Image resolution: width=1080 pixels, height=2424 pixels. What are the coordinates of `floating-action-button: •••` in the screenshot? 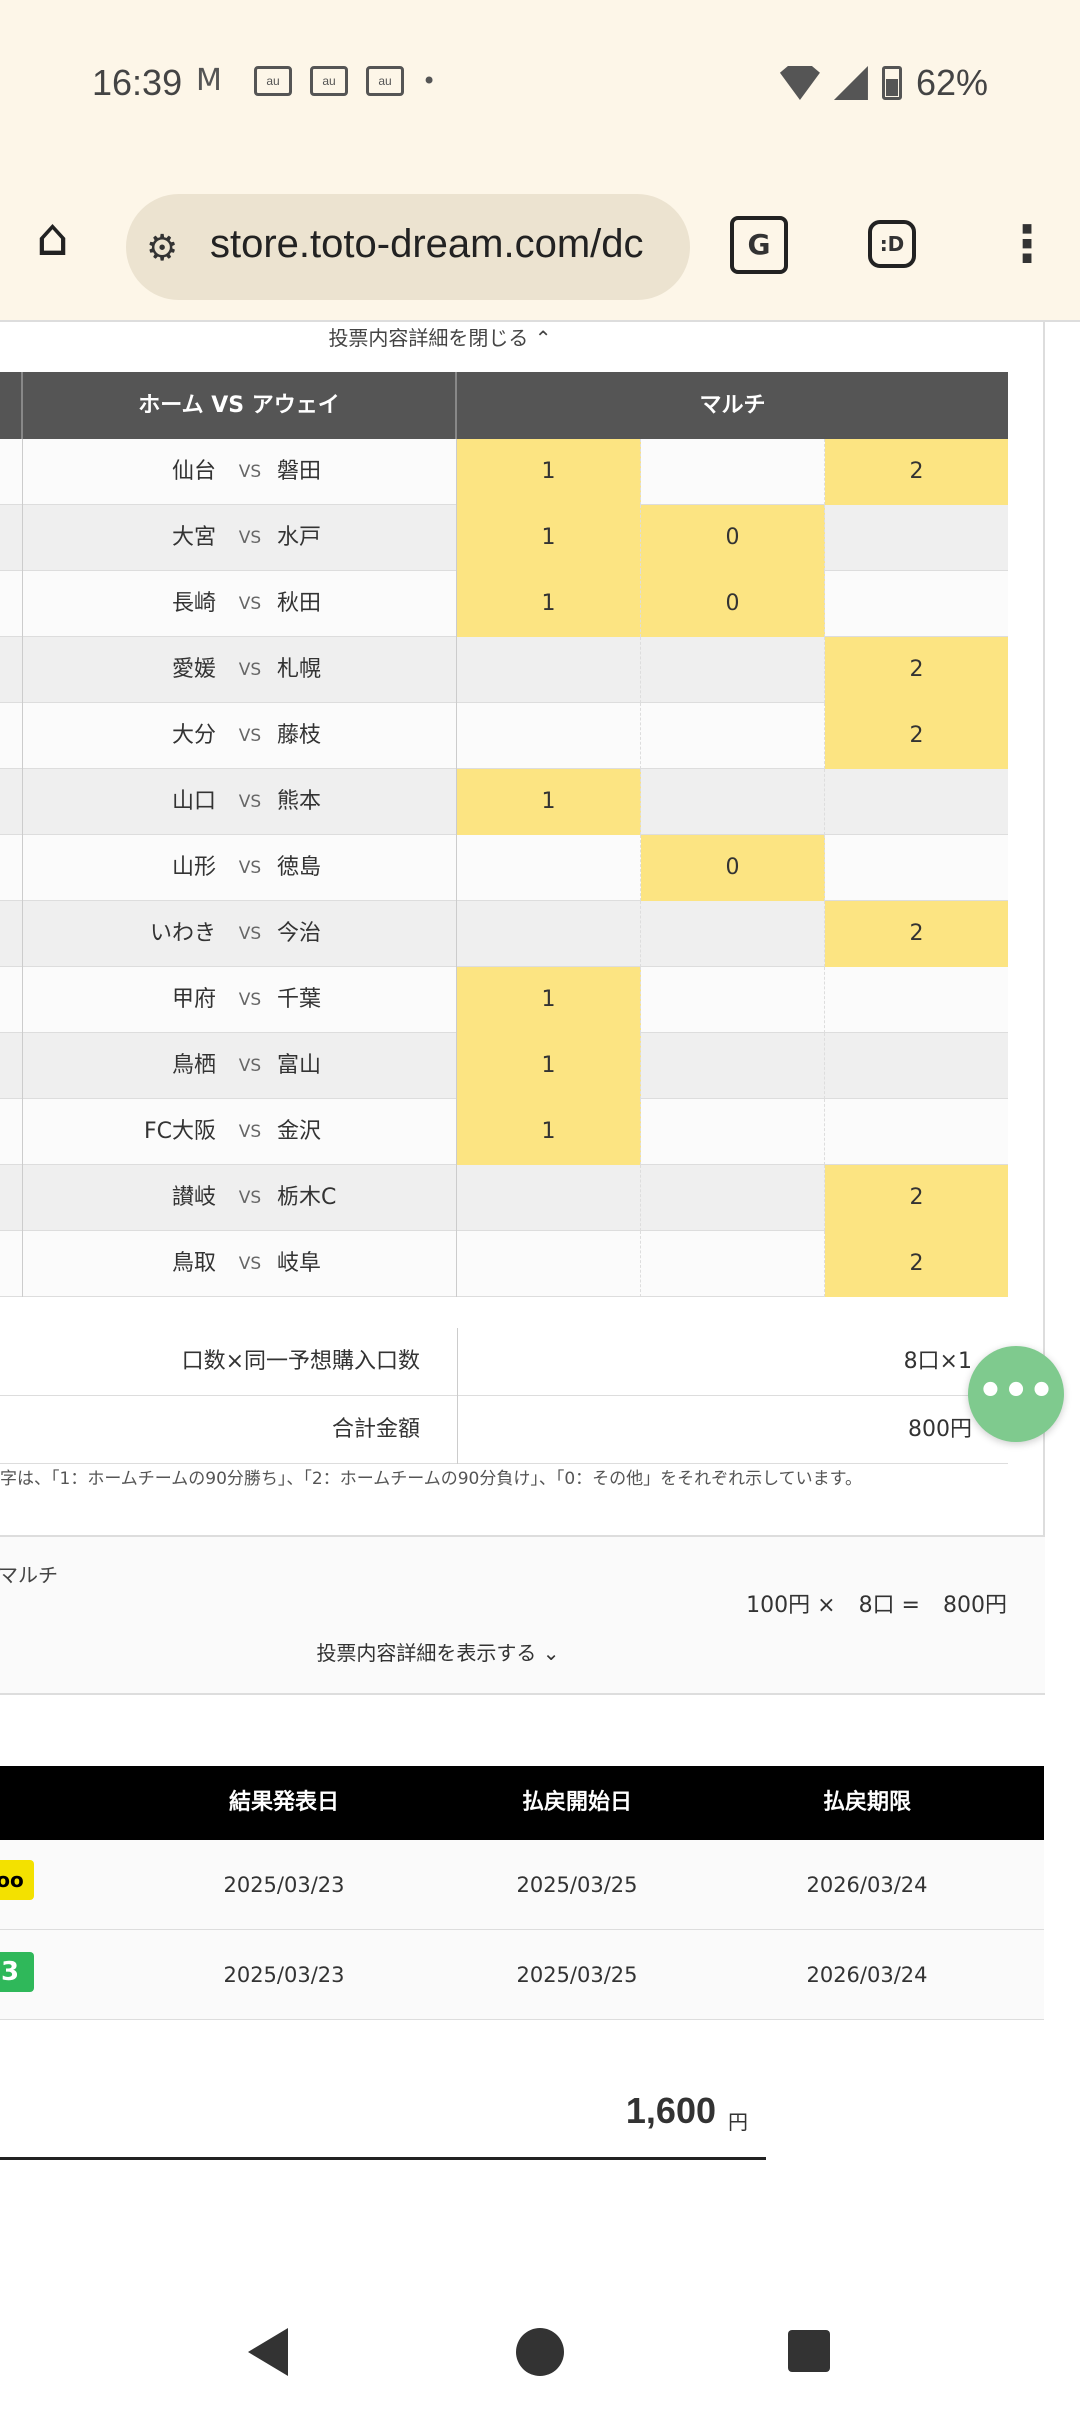 It's located at (1016, 1394).